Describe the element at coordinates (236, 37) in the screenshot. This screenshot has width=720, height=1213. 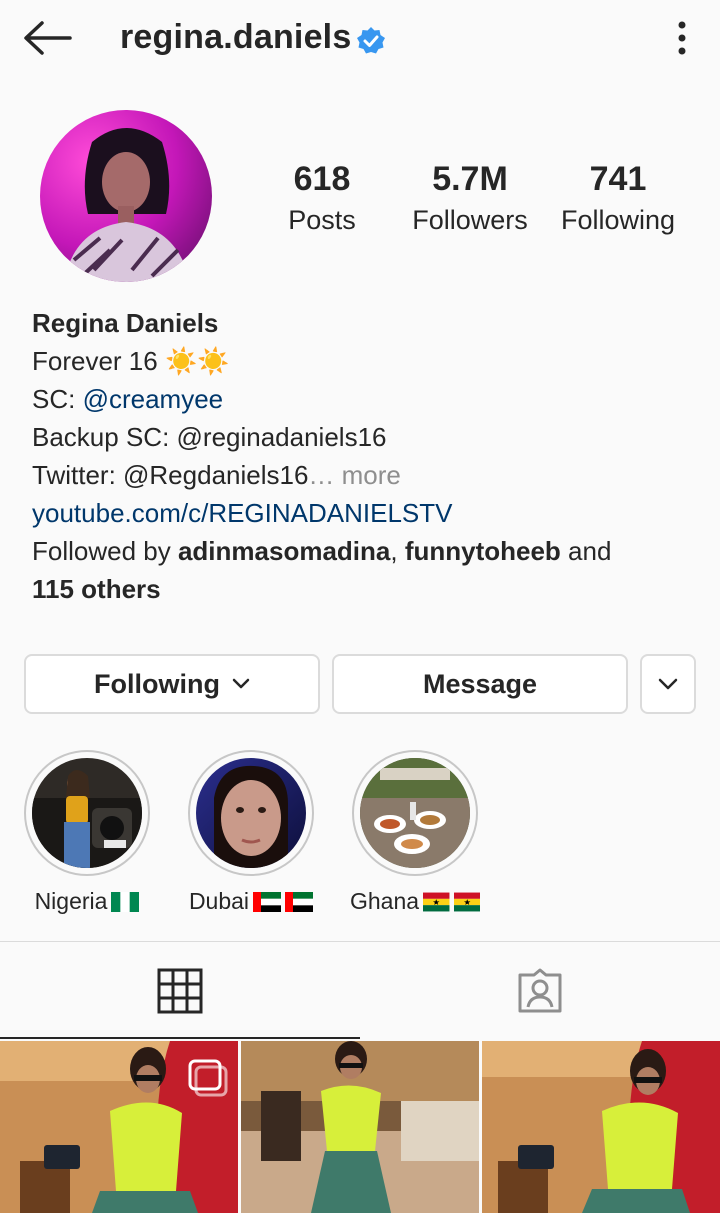
I see `profile-username: regina.daniels` at that location.